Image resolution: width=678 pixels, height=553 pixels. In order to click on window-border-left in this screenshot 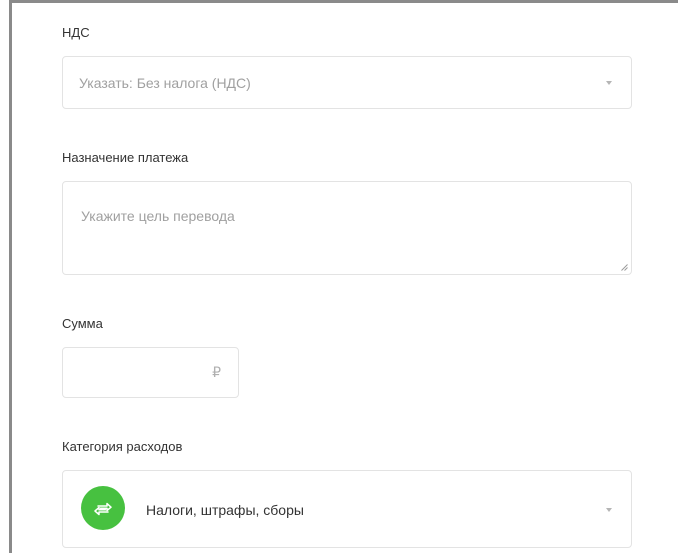, I will do `click(10, 276)`.